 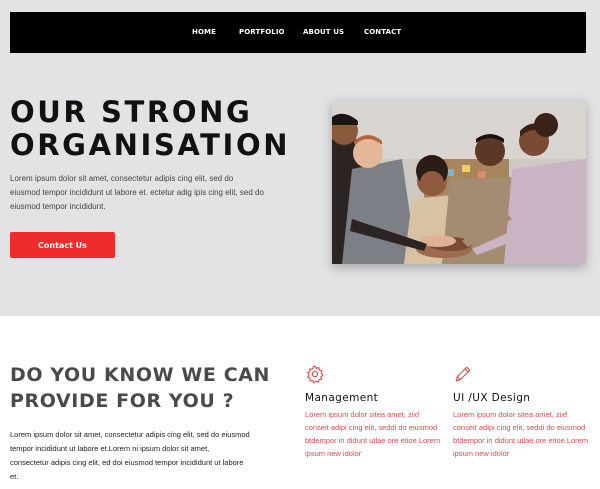 I want to click on team-hands-stacked-photo-icon, so click(x=459, y=181).